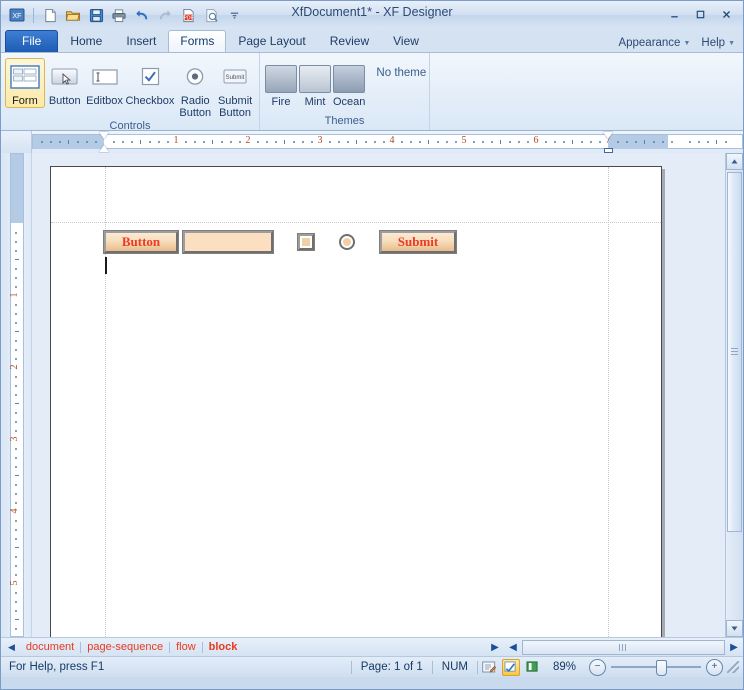  Describe the element at coordinates (10, 647) in the screenshot. I see `breadcrumb-back-icon: ◀` at that location.